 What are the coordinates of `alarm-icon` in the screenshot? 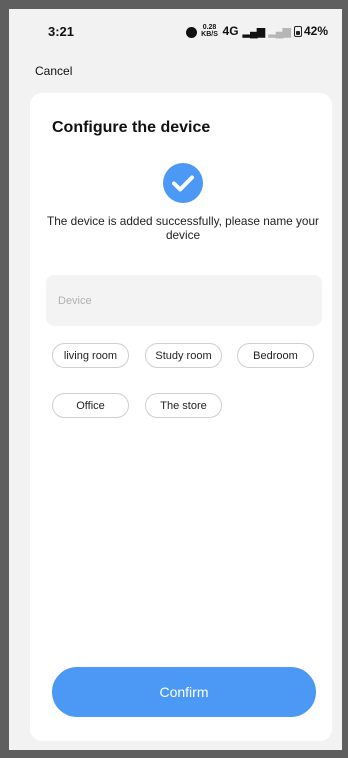 It's located at (191, 32).